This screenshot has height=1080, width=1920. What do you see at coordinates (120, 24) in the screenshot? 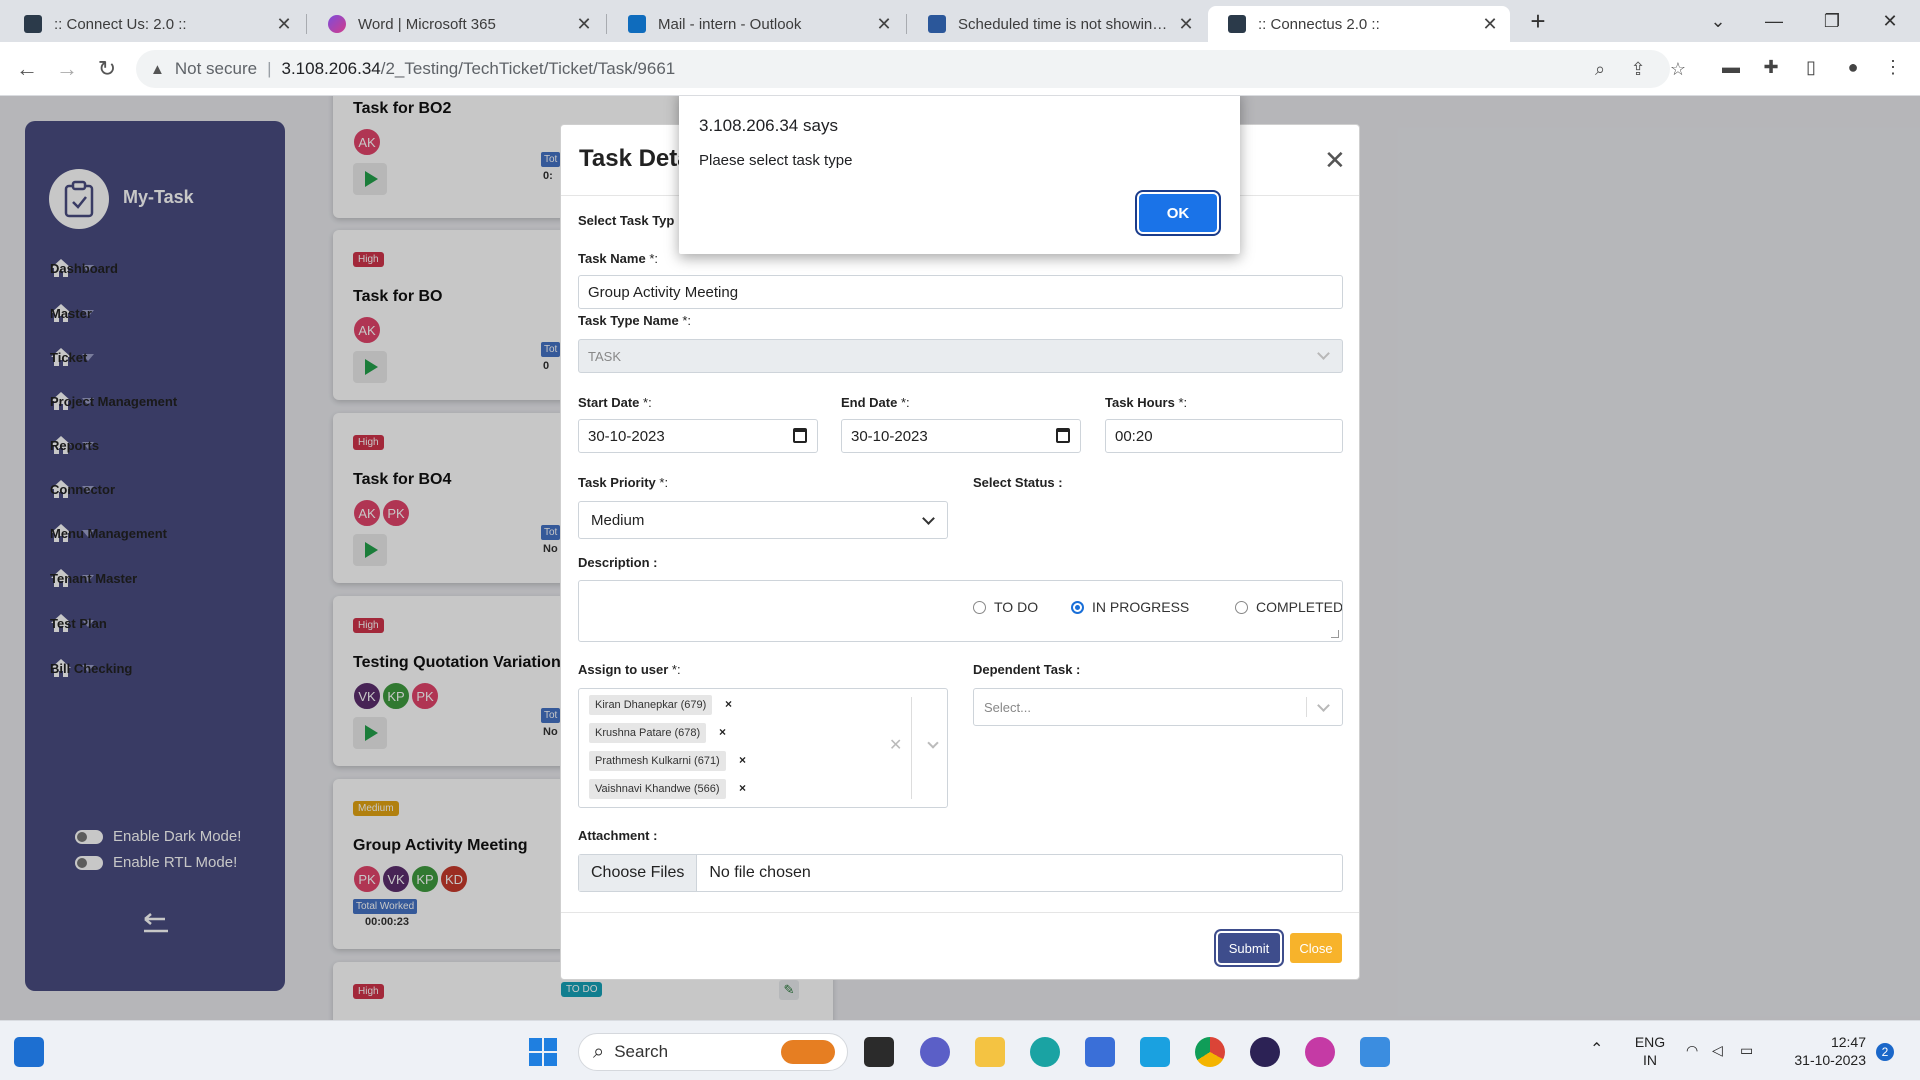
I see `tab-title: :: Connect Us: 2.0 ::` at bounding box center [120, 24].